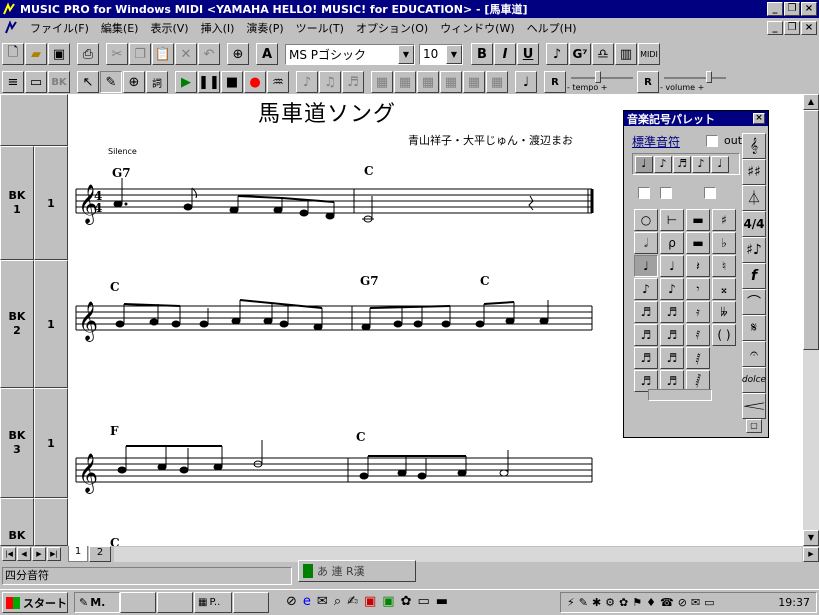 This screenshot has height=615, width=819. What do you see at coordinates (12, 28) in the screenshot?
I see `document-icon` at bounding box center [12, 28].